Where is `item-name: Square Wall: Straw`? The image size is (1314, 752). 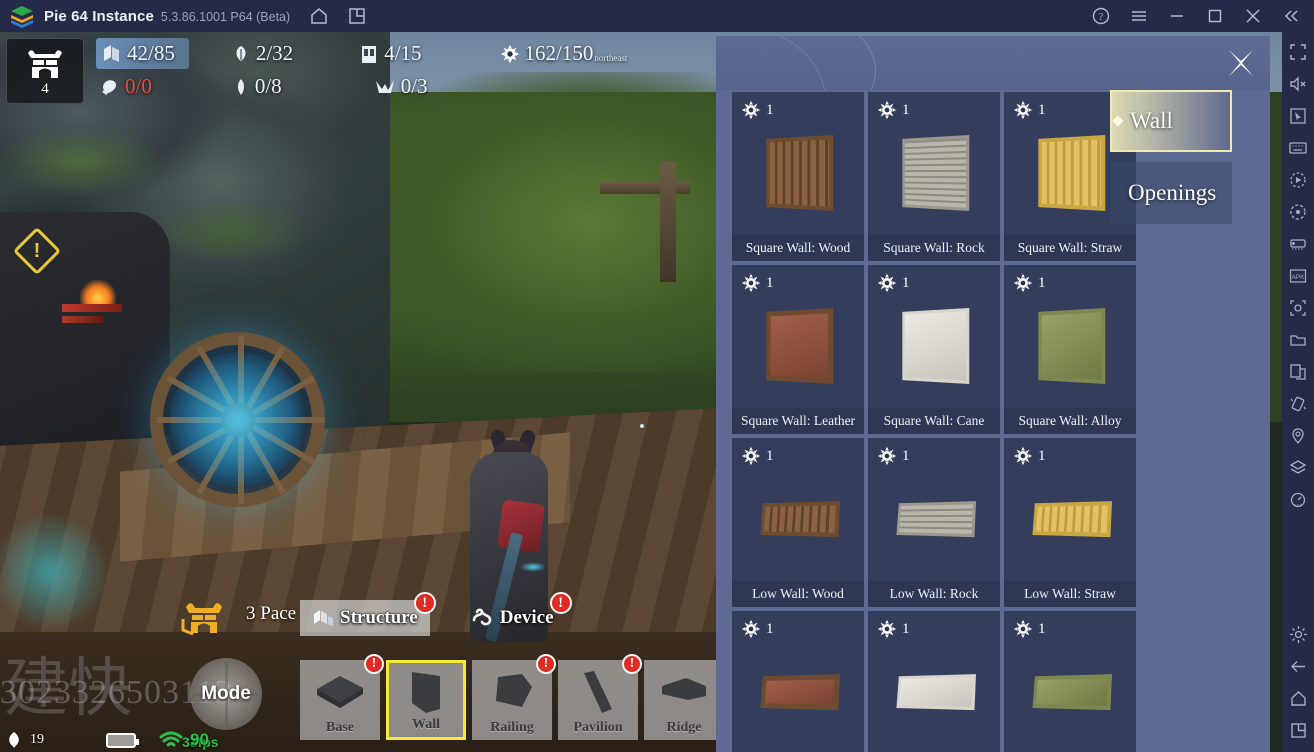 item-name: Square Wall: Straw is located at coordinates (1070, 248).